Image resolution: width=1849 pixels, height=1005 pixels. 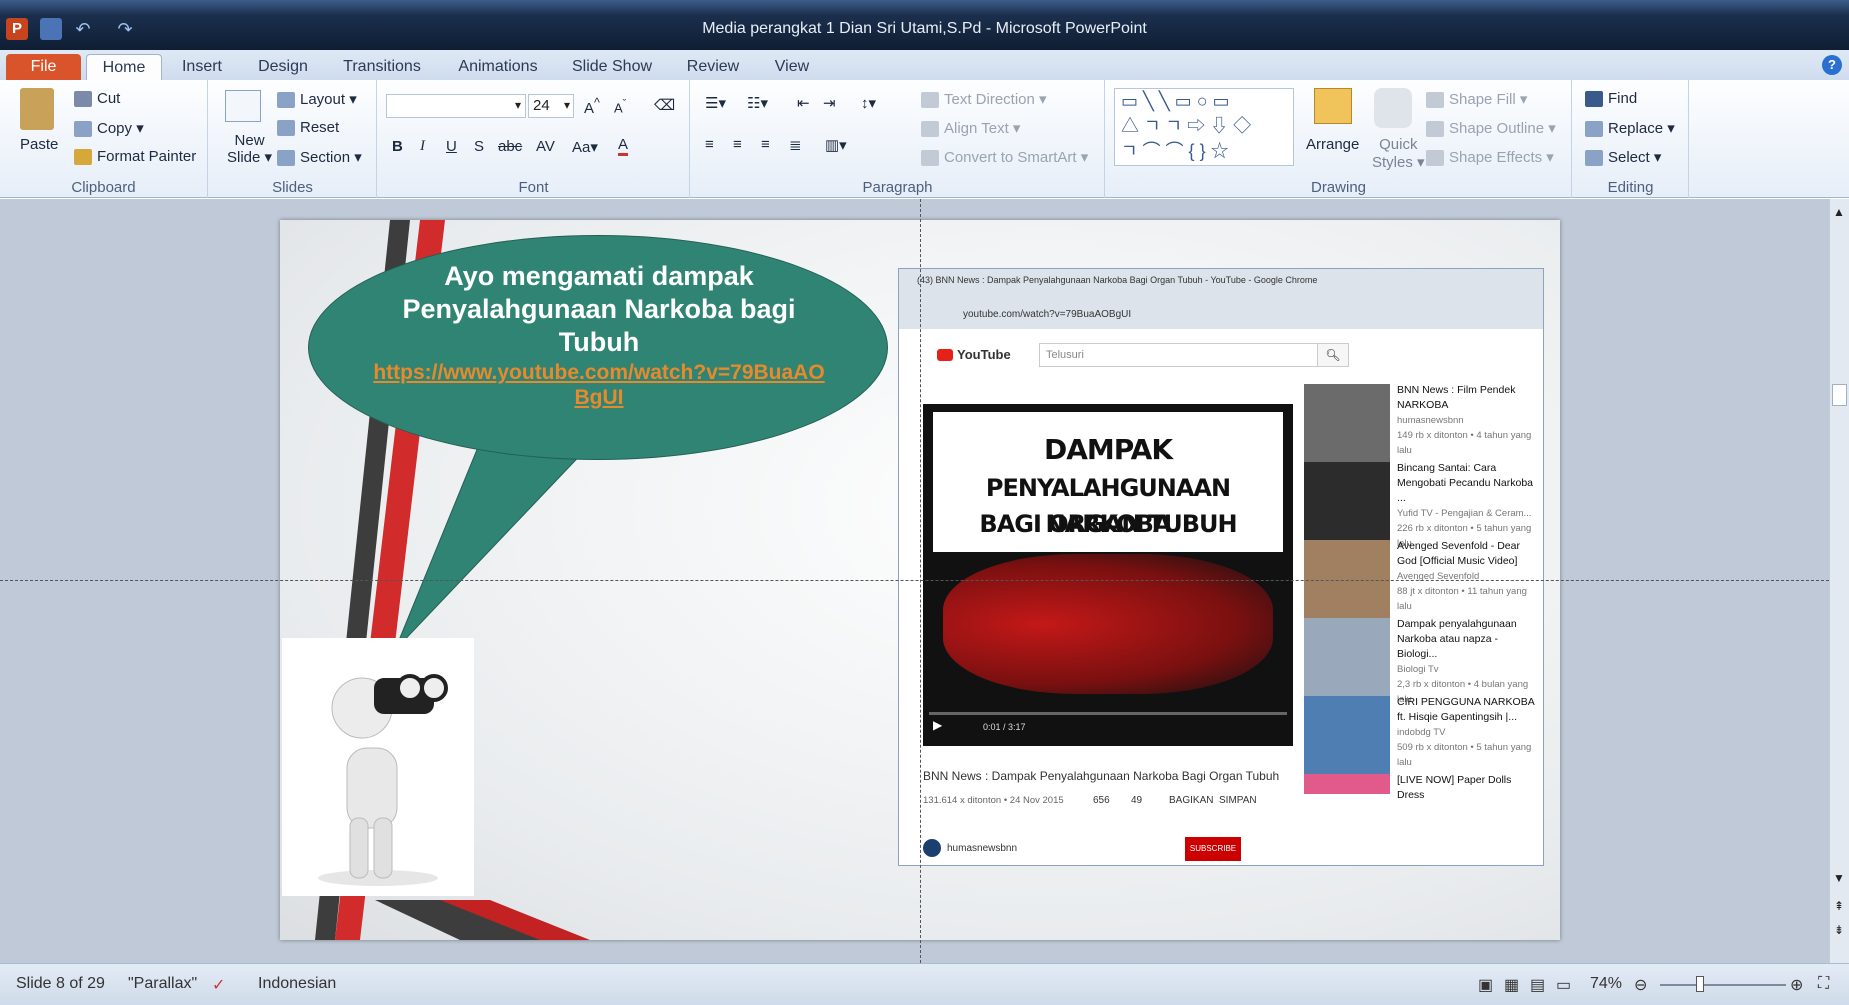 I want to click on convert-smartart-button: Convert to SmartArt ▾, so click(x=1004, y=157).